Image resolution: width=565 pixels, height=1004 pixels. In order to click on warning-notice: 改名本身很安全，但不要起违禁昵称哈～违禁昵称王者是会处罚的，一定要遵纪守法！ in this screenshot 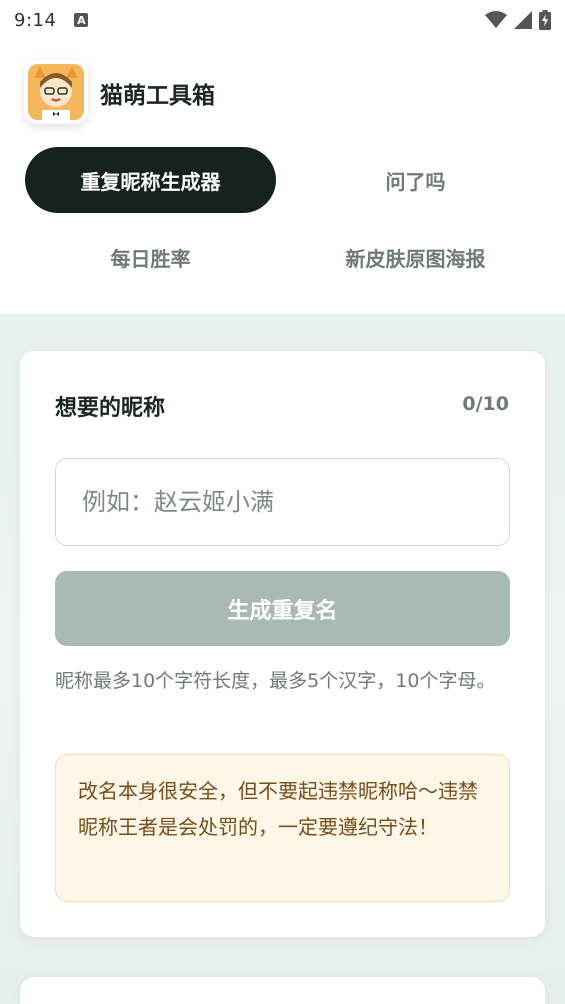, I will do `click(282, 828)`.